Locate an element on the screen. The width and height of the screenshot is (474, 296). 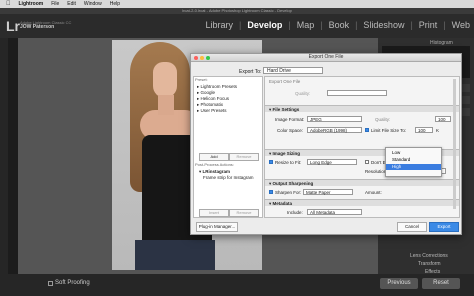
resize-to-fit-select: Long Edge is located at coordinates (332, 162).